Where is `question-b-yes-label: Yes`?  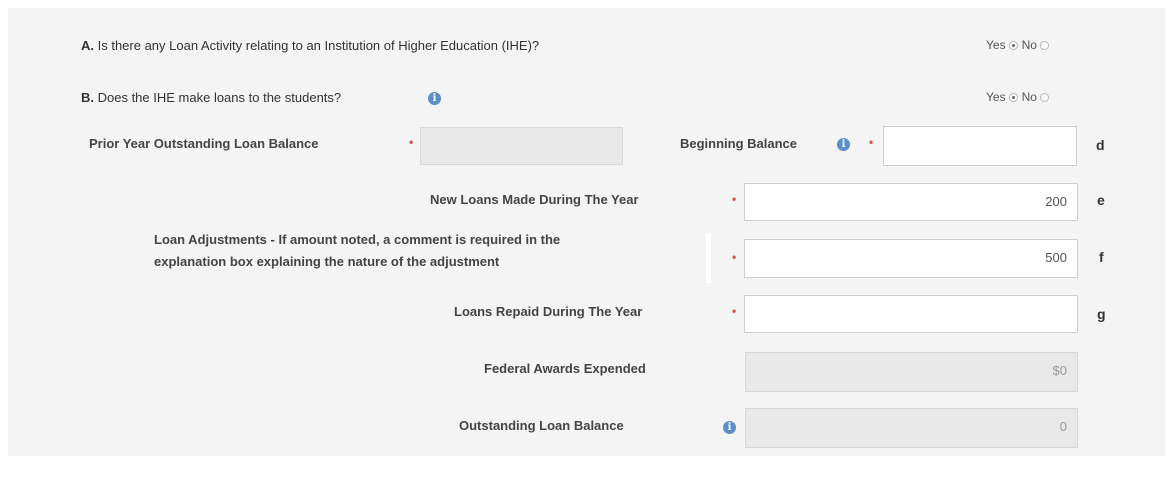
question-b-yes-label: Yes is located at coordinates (996, 97).